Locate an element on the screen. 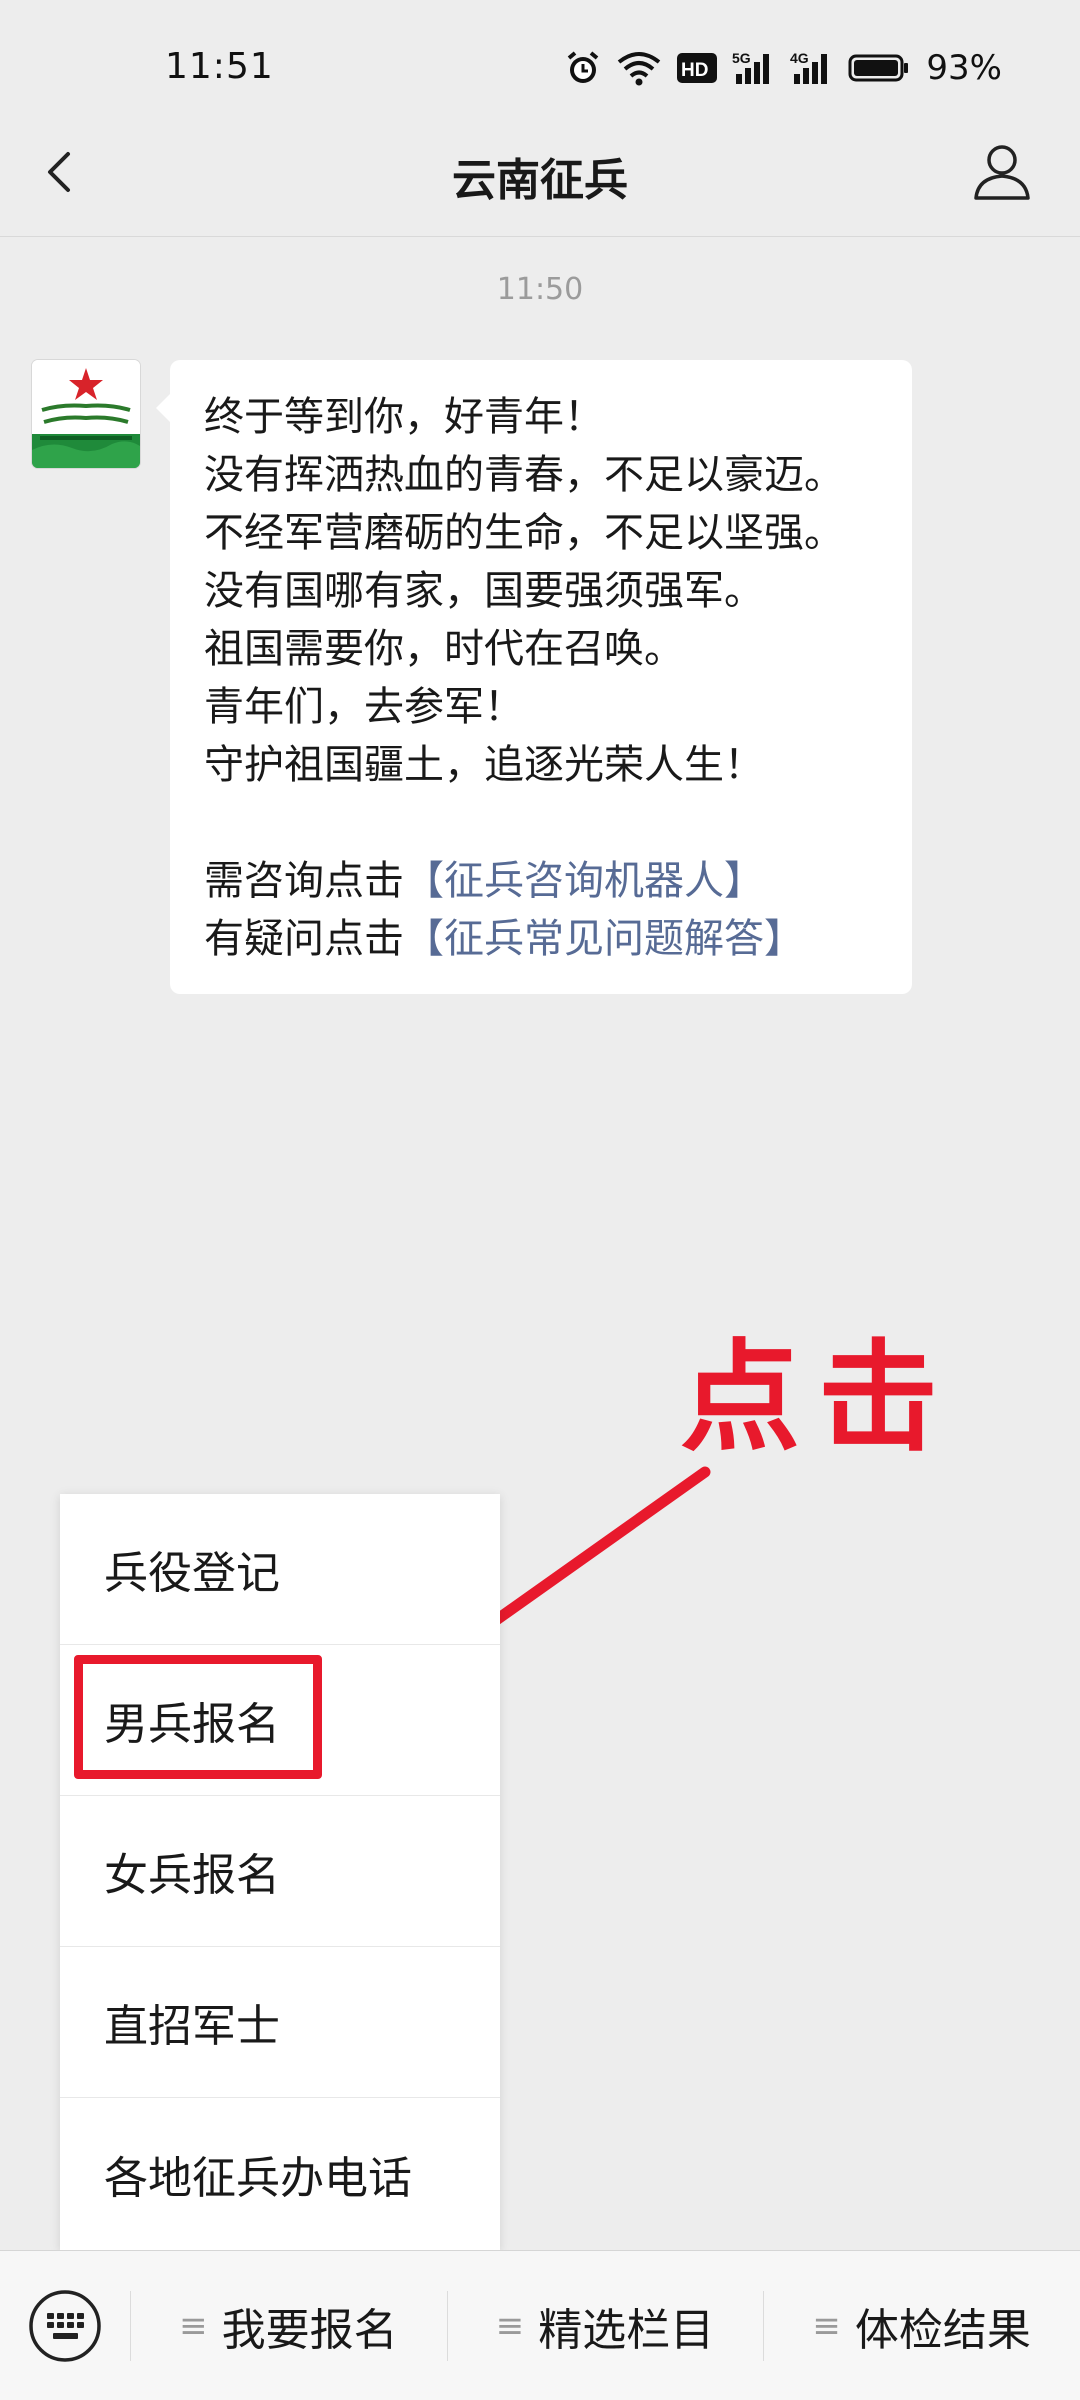 This screenshot has height=2400, width=1080. yunnan-recruit-logo is located at coordinates (86, 414).